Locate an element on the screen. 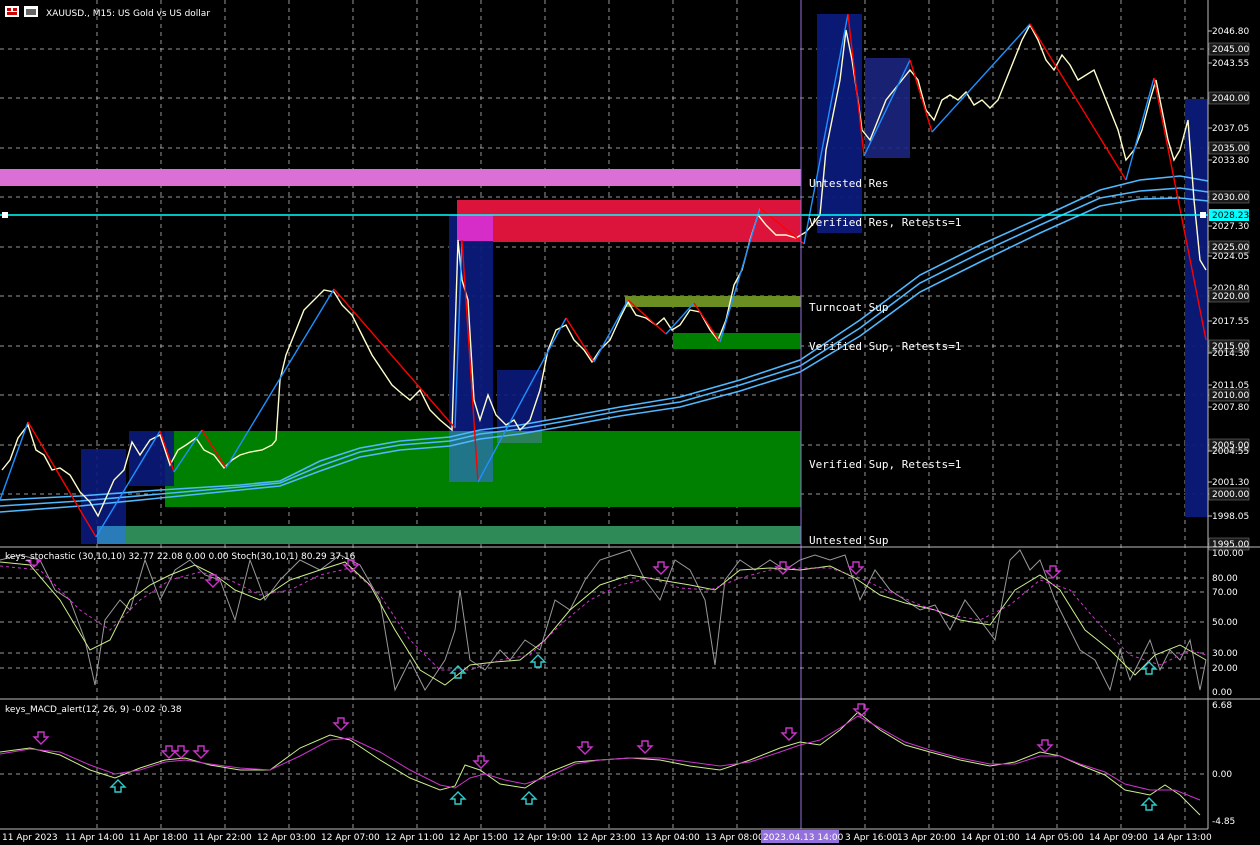  price-axis-label: 2030.00 is located at coordinates (1230, 198).